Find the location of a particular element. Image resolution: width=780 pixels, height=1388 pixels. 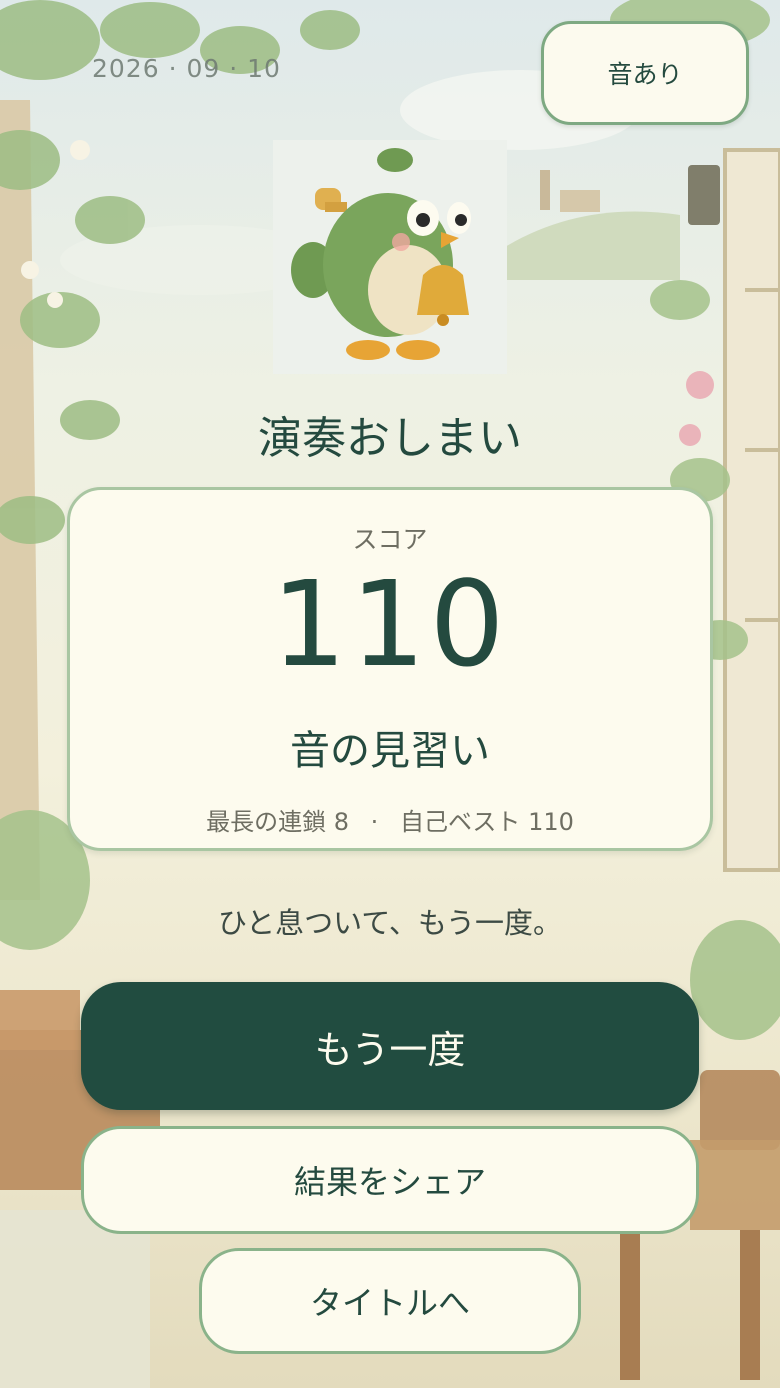

back-to-title-button: タイトルへ is located at coordinates (390, 1301).